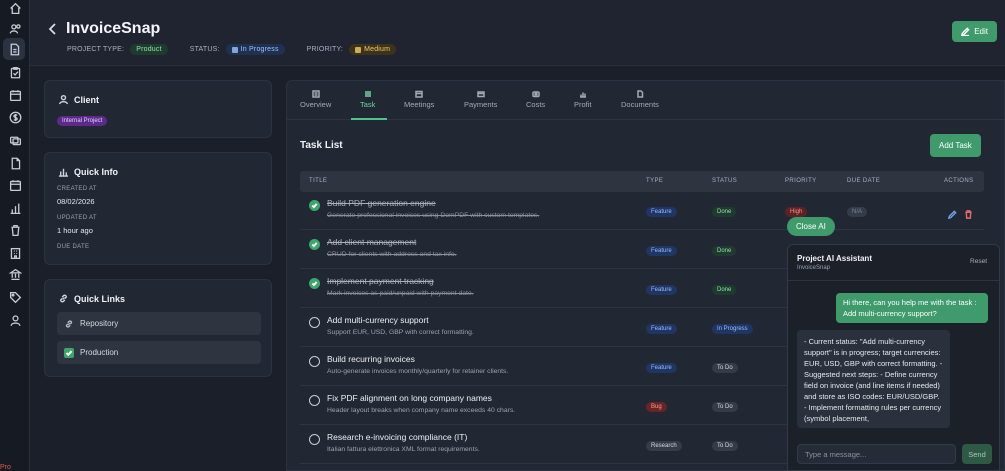 This screenshot has height=471, width=1005. Describe the element at coordinates (955, 145) in the screenshot. I see `add-task-button: Add Task` at that location.